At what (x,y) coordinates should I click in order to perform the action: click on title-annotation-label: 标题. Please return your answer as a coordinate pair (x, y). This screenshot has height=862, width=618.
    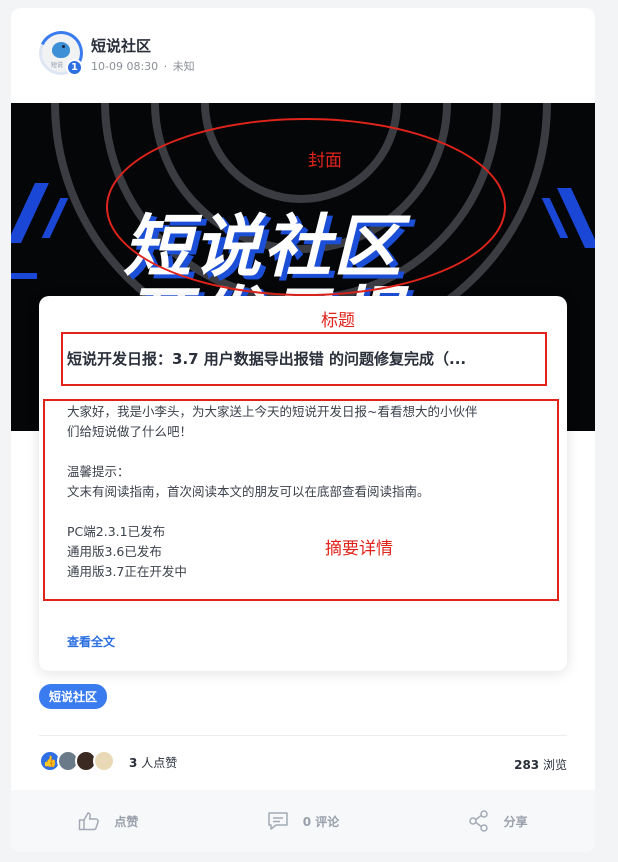
    Looking at the image, I should click on (338, 321).